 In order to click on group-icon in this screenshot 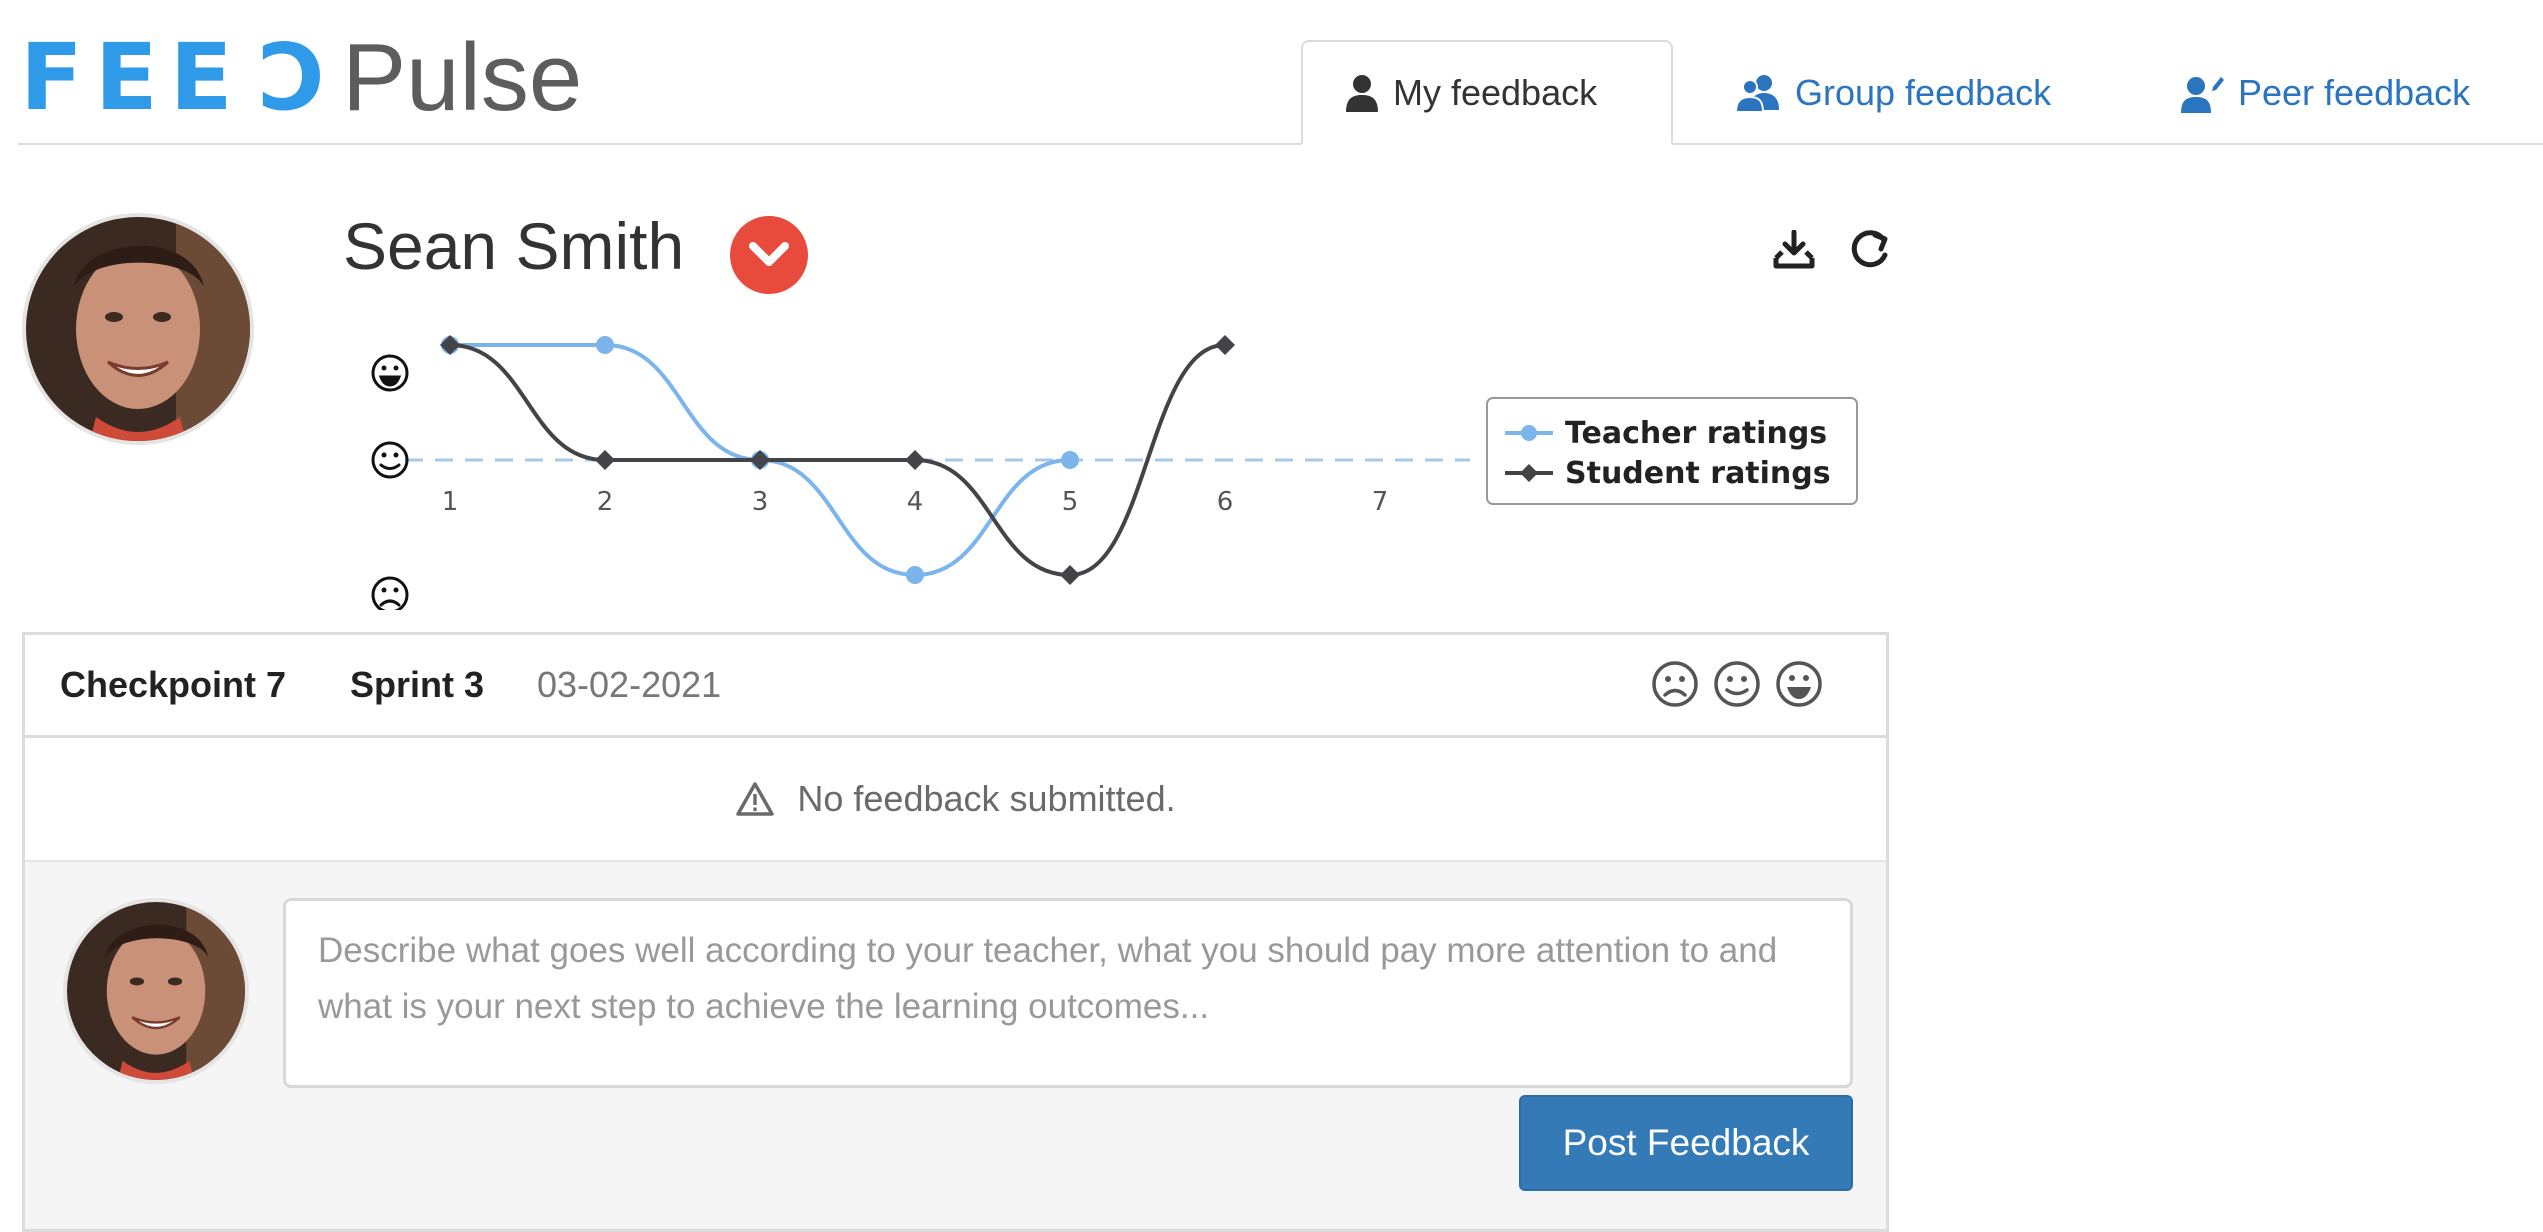, I will do `click(1758, 93)`.